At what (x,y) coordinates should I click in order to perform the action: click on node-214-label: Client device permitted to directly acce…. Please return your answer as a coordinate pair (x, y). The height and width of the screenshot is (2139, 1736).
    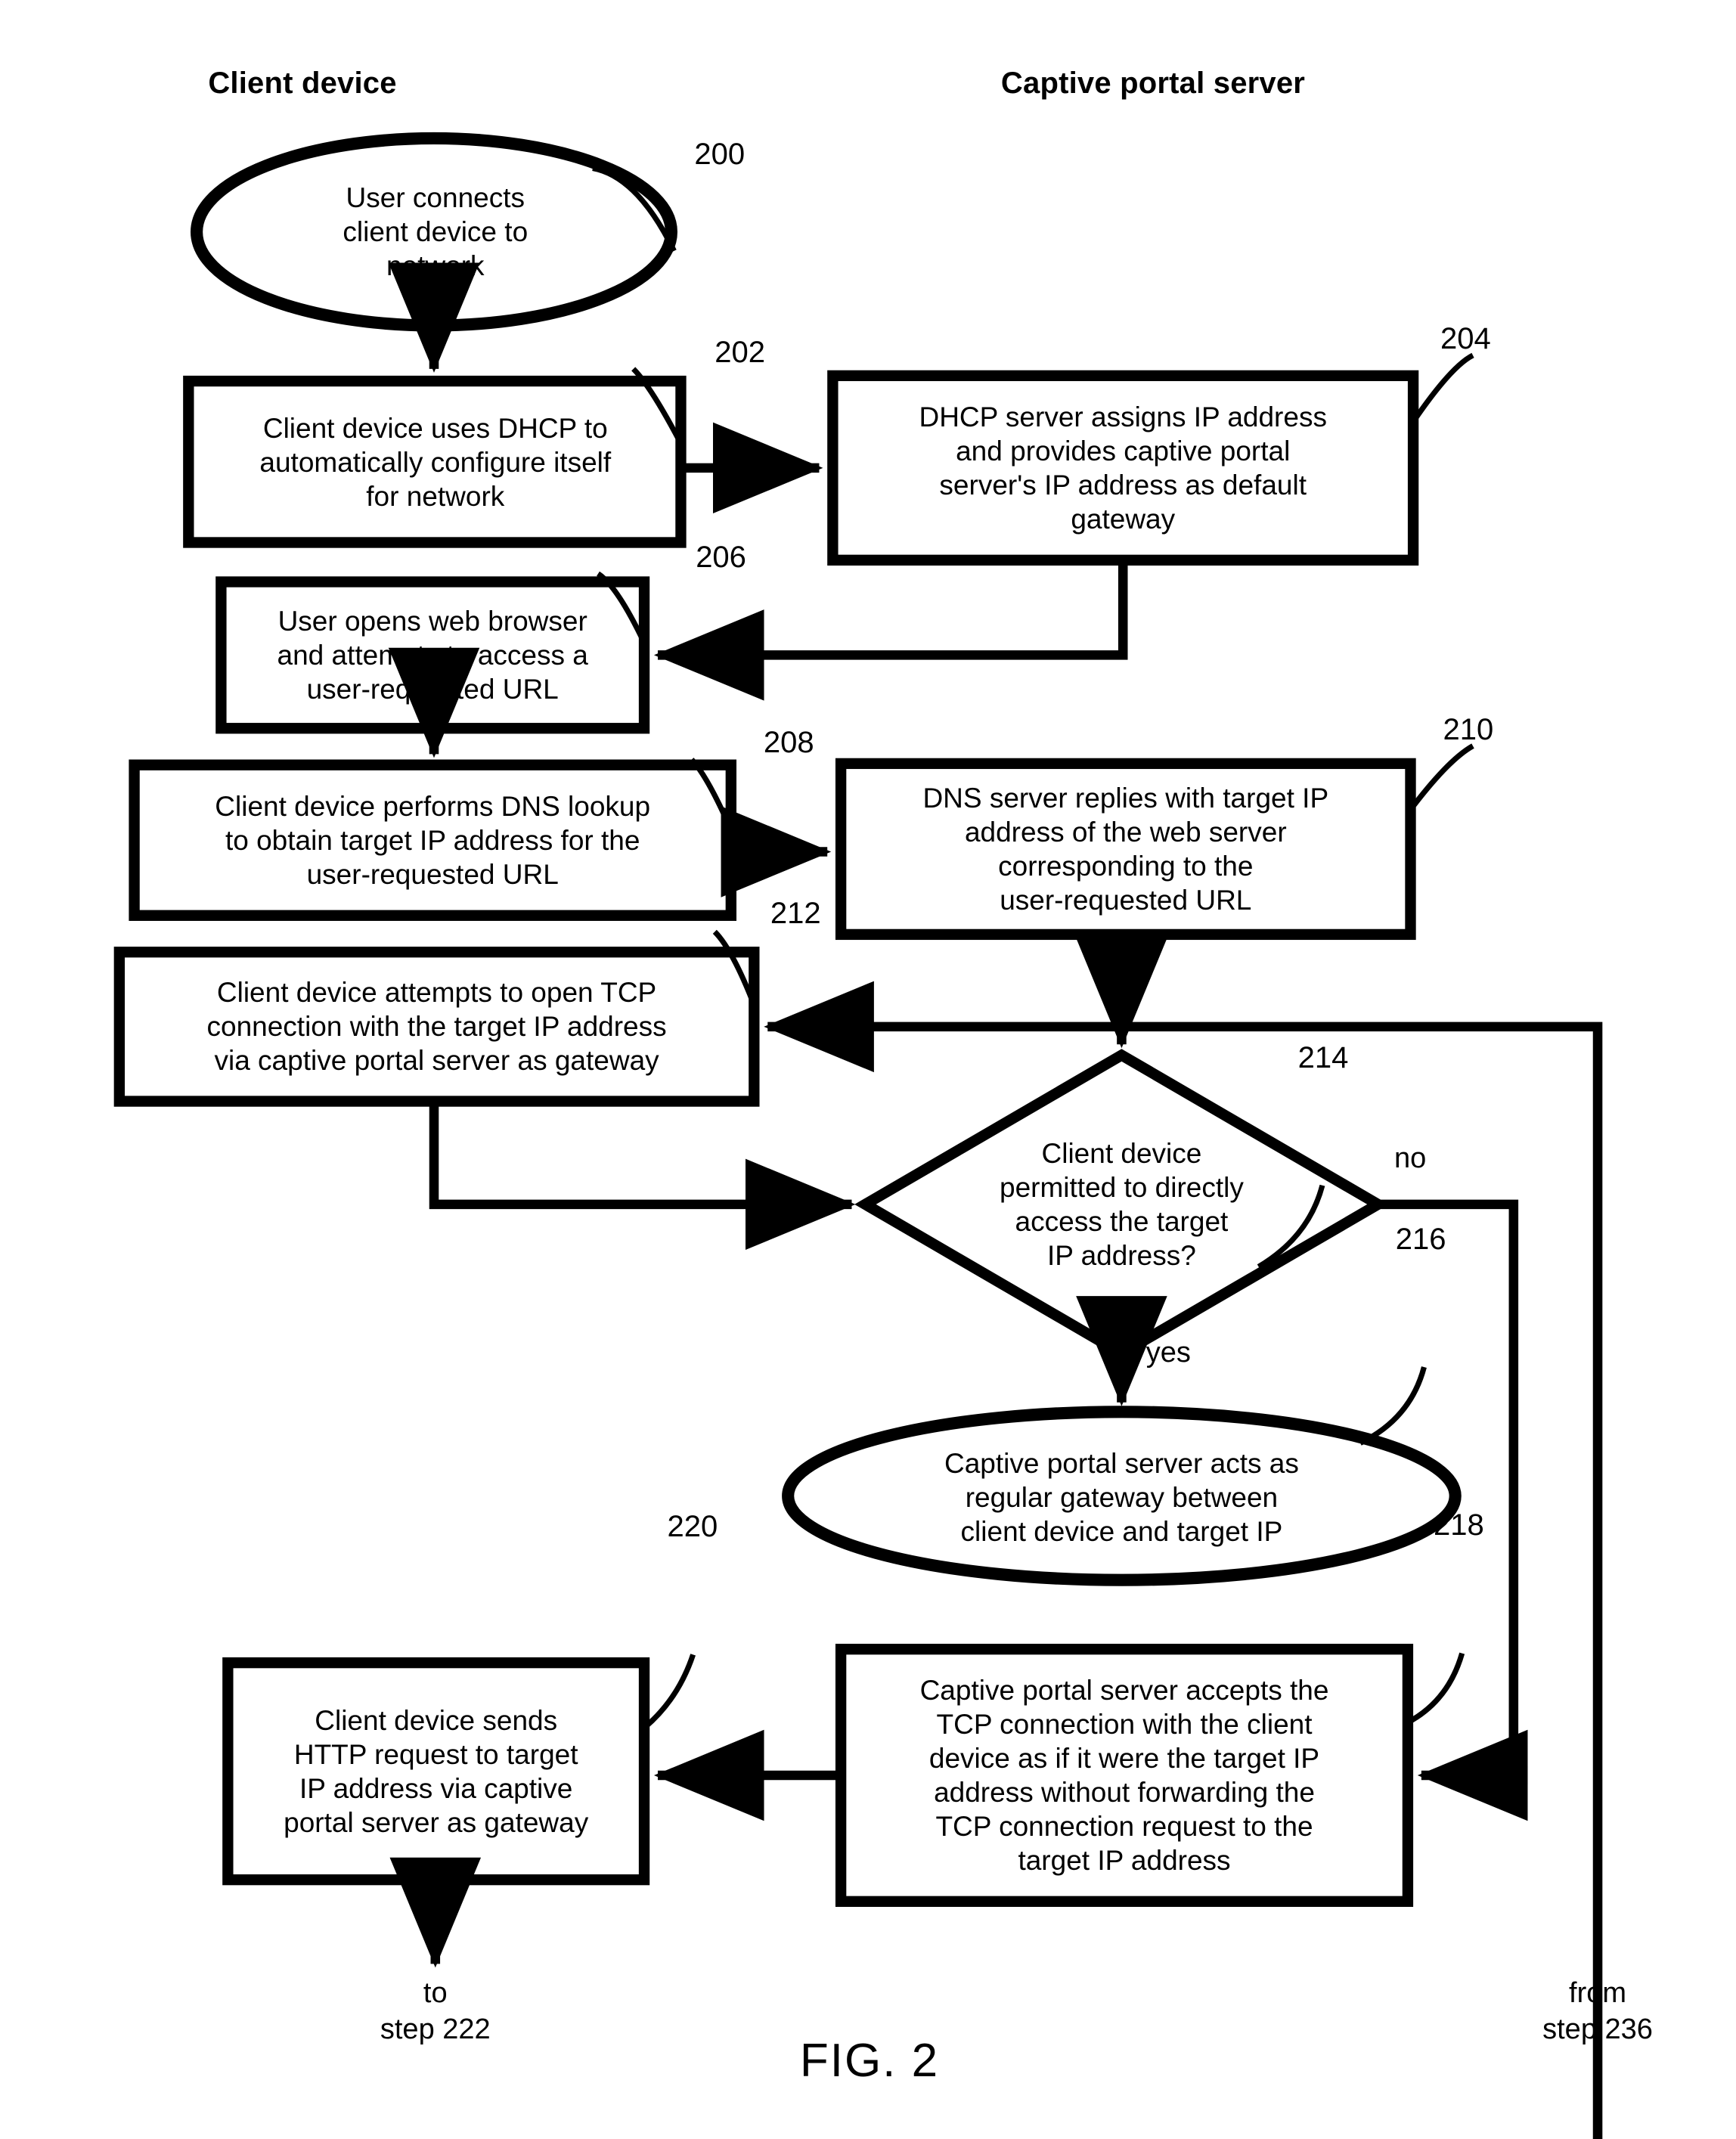
    Looking at the image, I should click on (1122, 1203).